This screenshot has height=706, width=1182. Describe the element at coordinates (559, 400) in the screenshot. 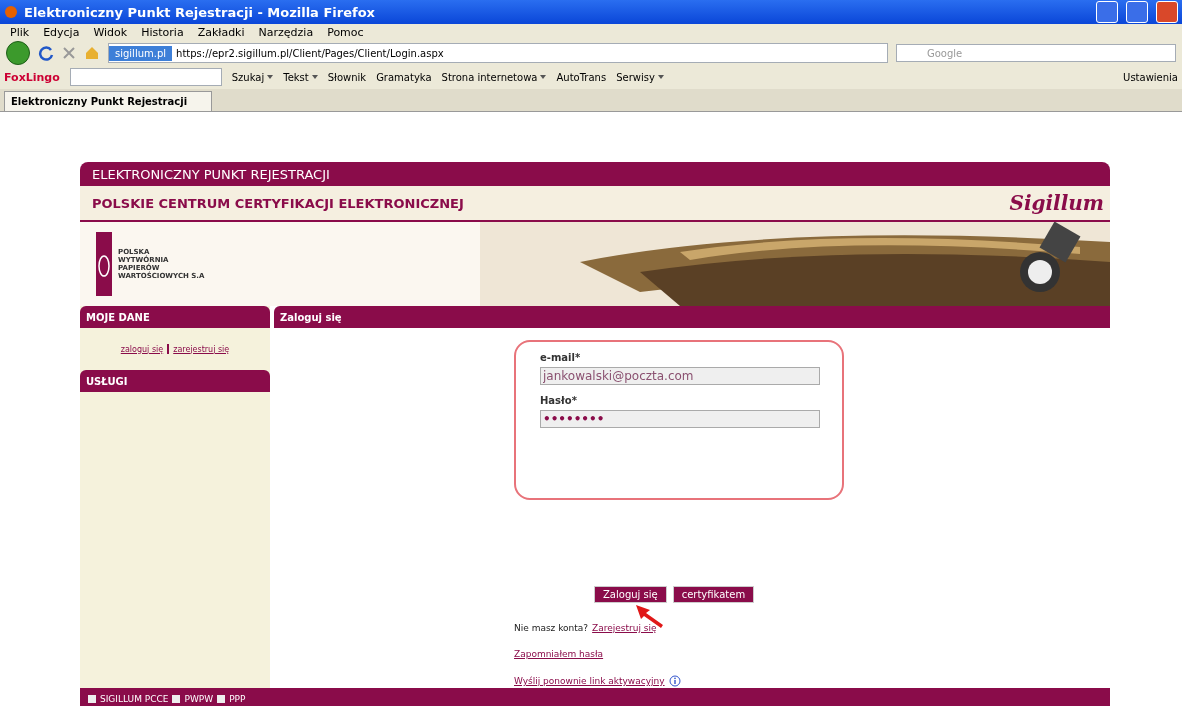

I see `password-label: Hasło*` at that location.